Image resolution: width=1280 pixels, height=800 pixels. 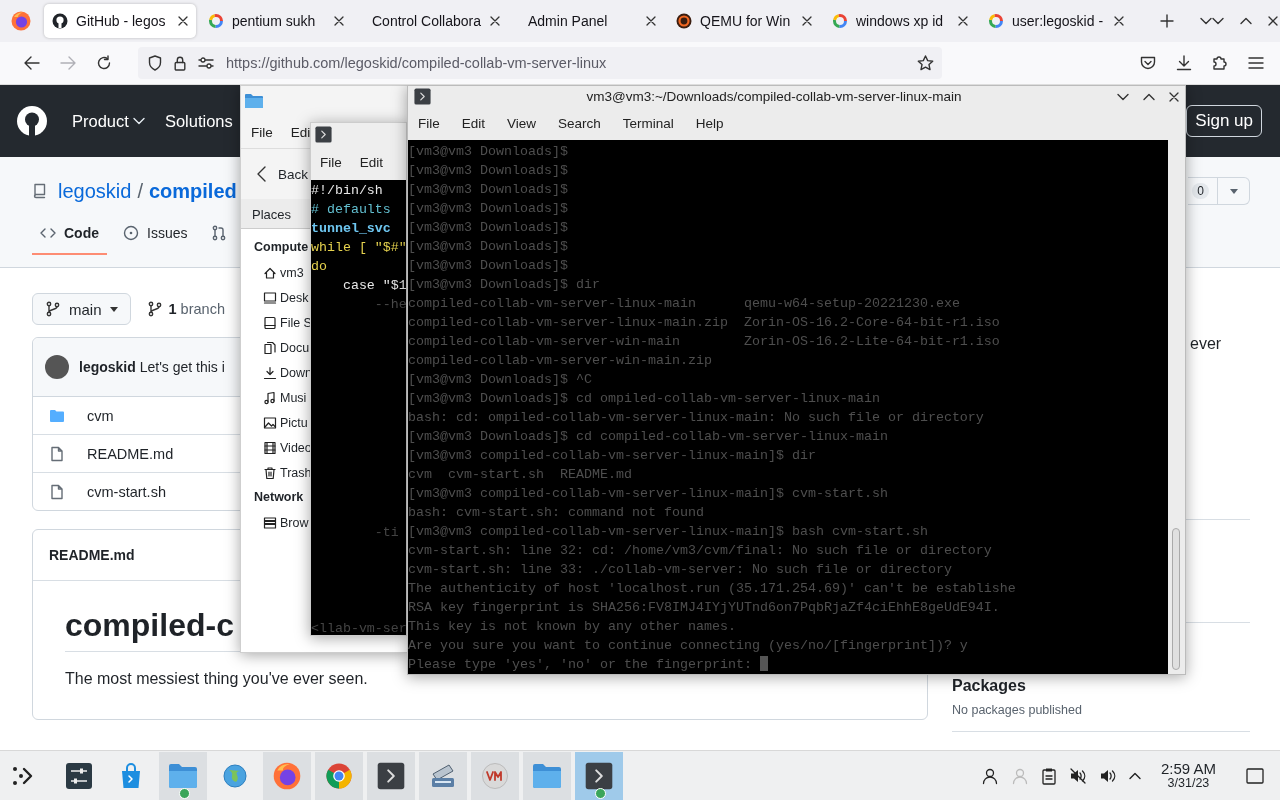 I want to click on file-link: cvm, so click(x=100, y=415).